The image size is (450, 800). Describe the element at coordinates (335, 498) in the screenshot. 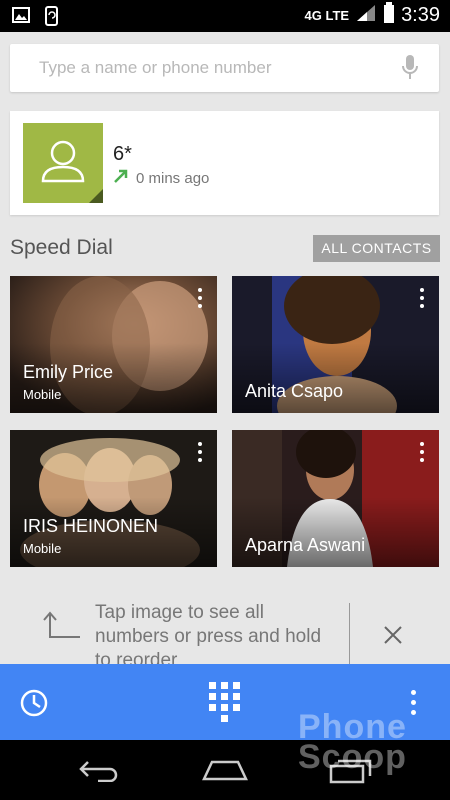

I see `speed-dial-tile-aparna-aswani: Aparna Aswani` at that location.